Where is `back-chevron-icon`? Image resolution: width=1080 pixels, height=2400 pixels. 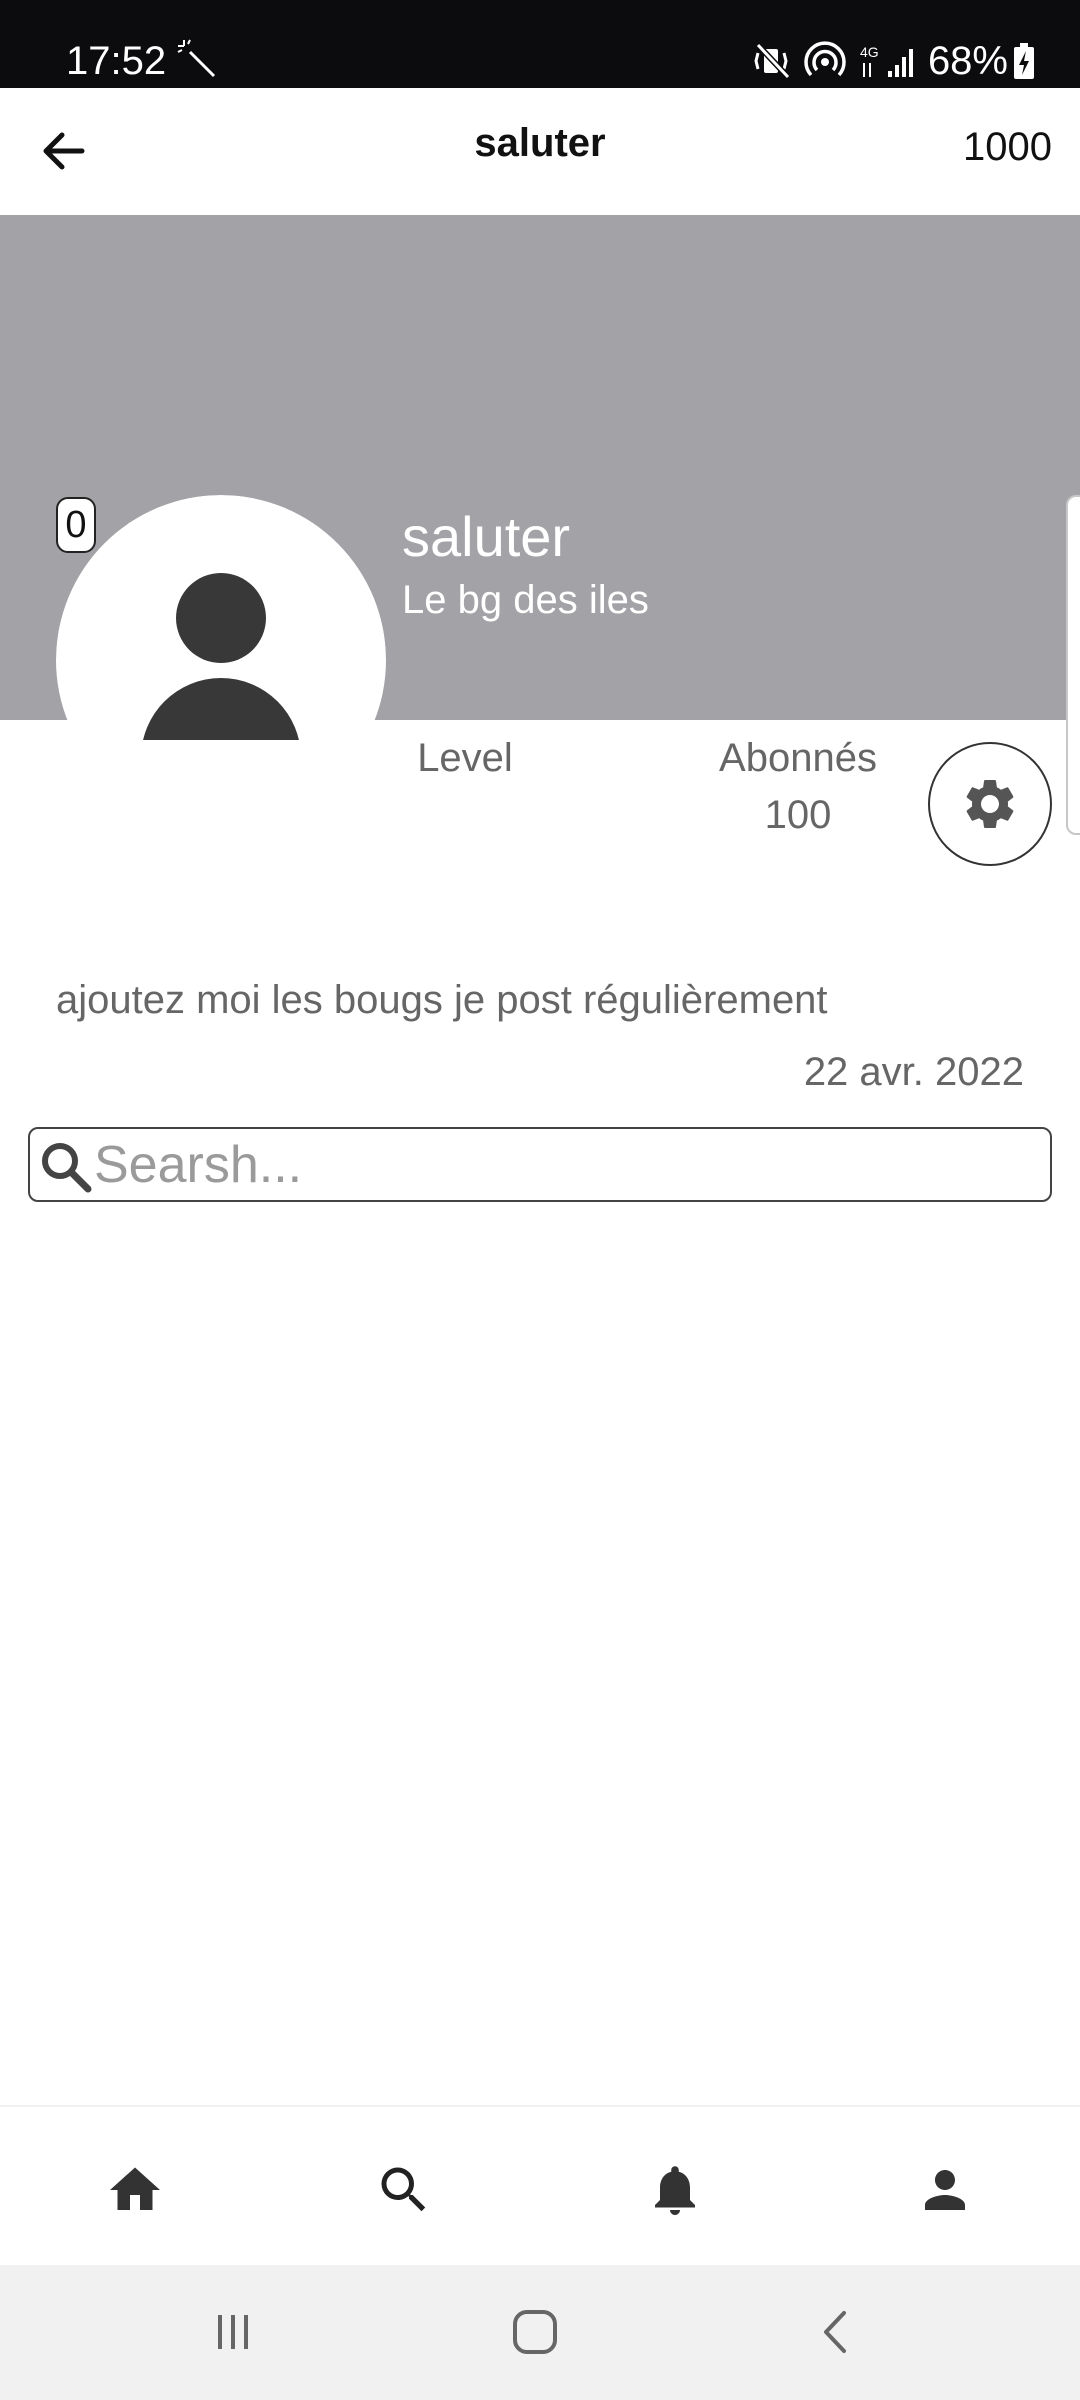
back-chevron-icon is located at coordinates (835, 2332).